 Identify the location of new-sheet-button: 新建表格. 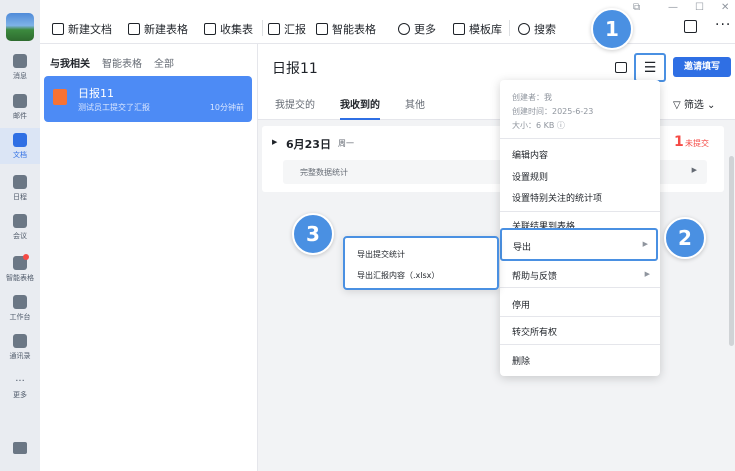
(158, 29).